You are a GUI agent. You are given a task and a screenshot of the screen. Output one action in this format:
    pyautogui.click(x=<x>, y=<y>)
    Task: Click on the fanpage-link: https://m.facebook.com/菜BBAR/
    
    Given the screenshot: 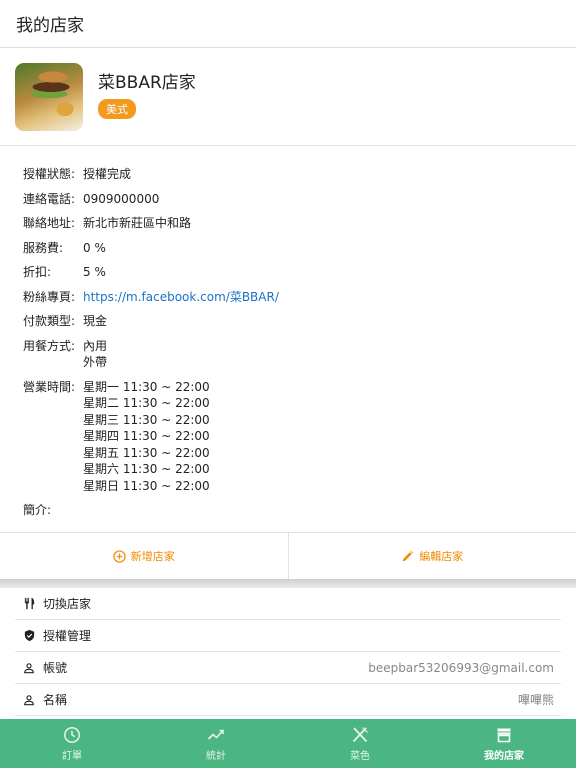 What is the action you would take?
    pyautogui.click(x=181, y=297)
    